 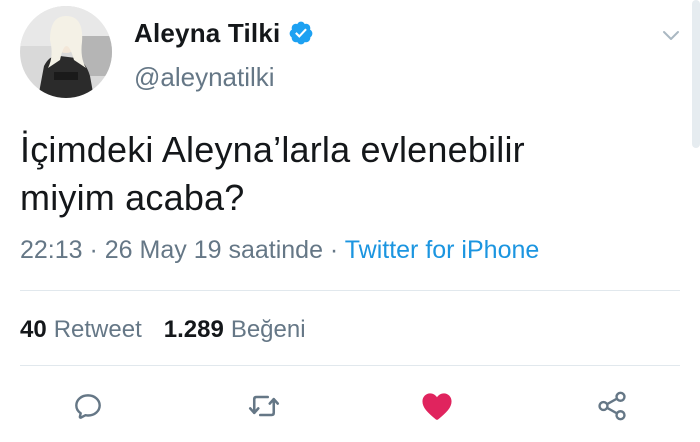 What do you see at coordinates (442, 250) in the screenshot?
I see `tweet-source-link: Twitter for iPhone` at bounding box center [442, 250].